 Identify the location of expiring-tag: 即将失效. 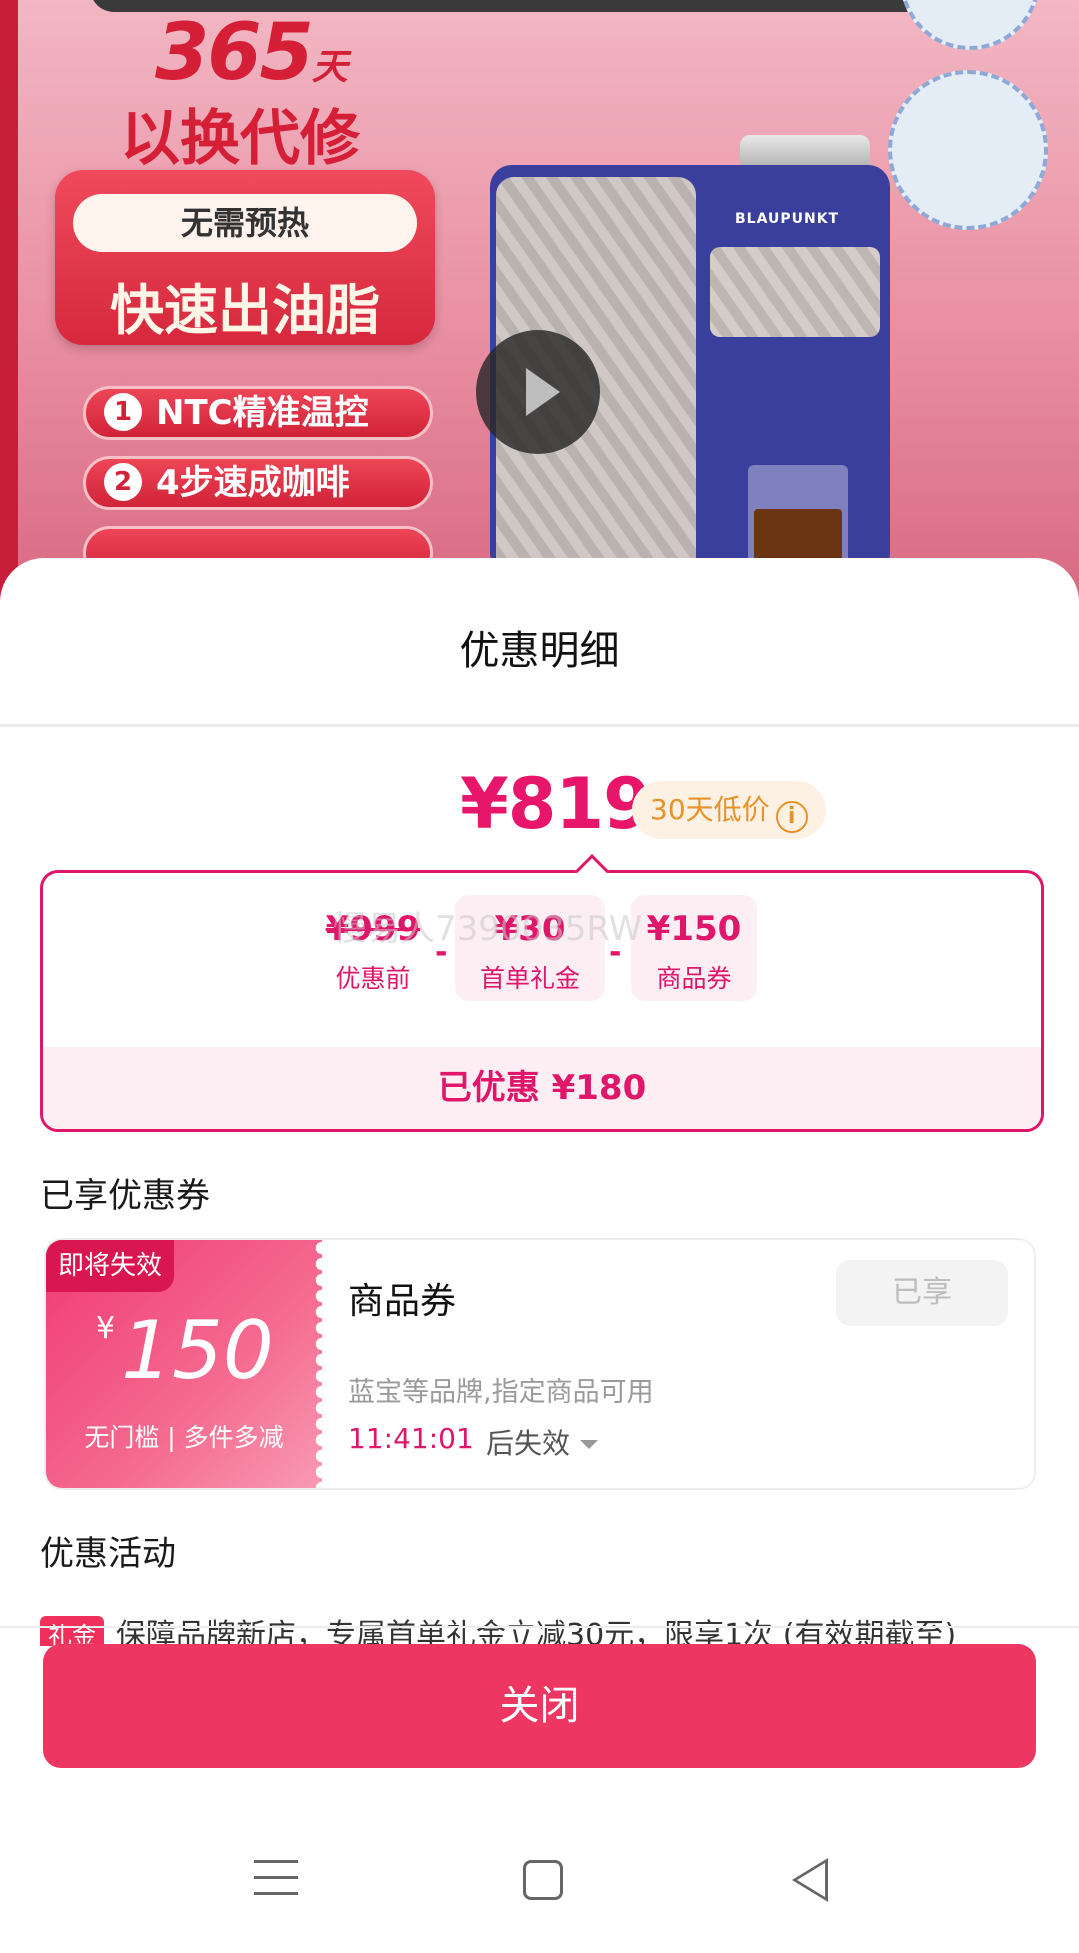
(110, 1266).